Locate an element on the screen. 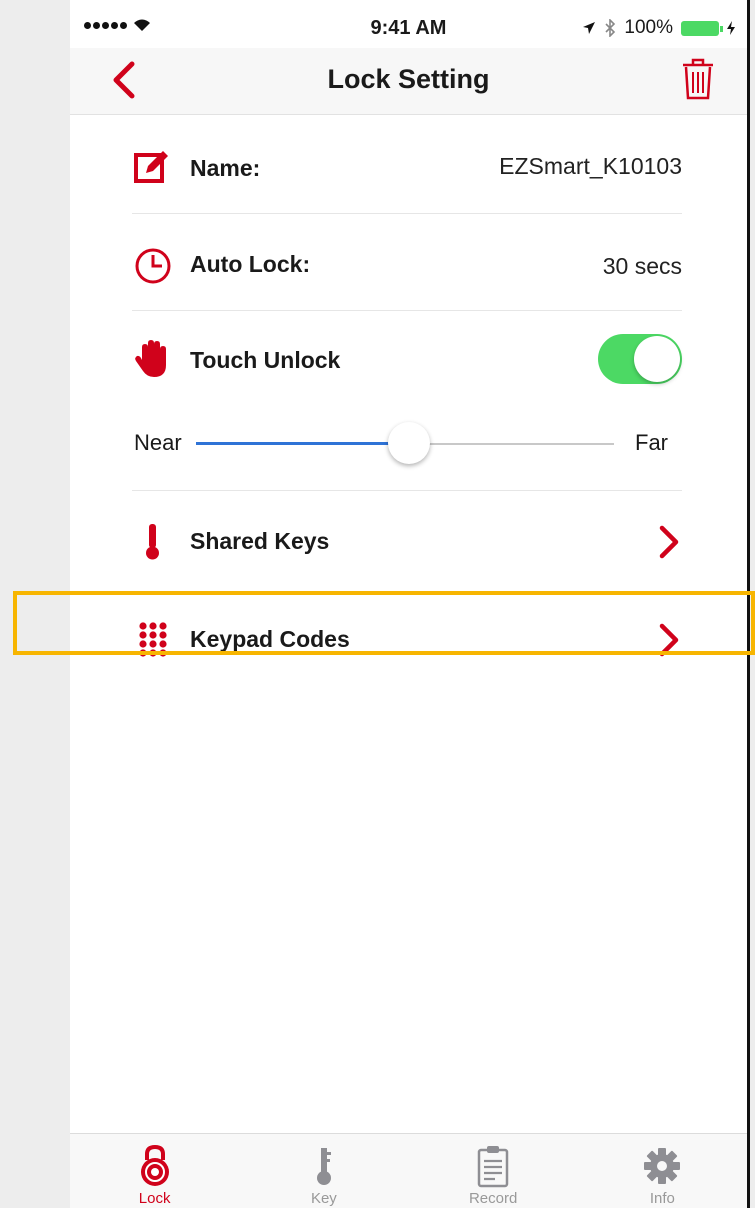  auto-lock-row: Auto Lock: 30 secs is located at coordinates (407, 266).